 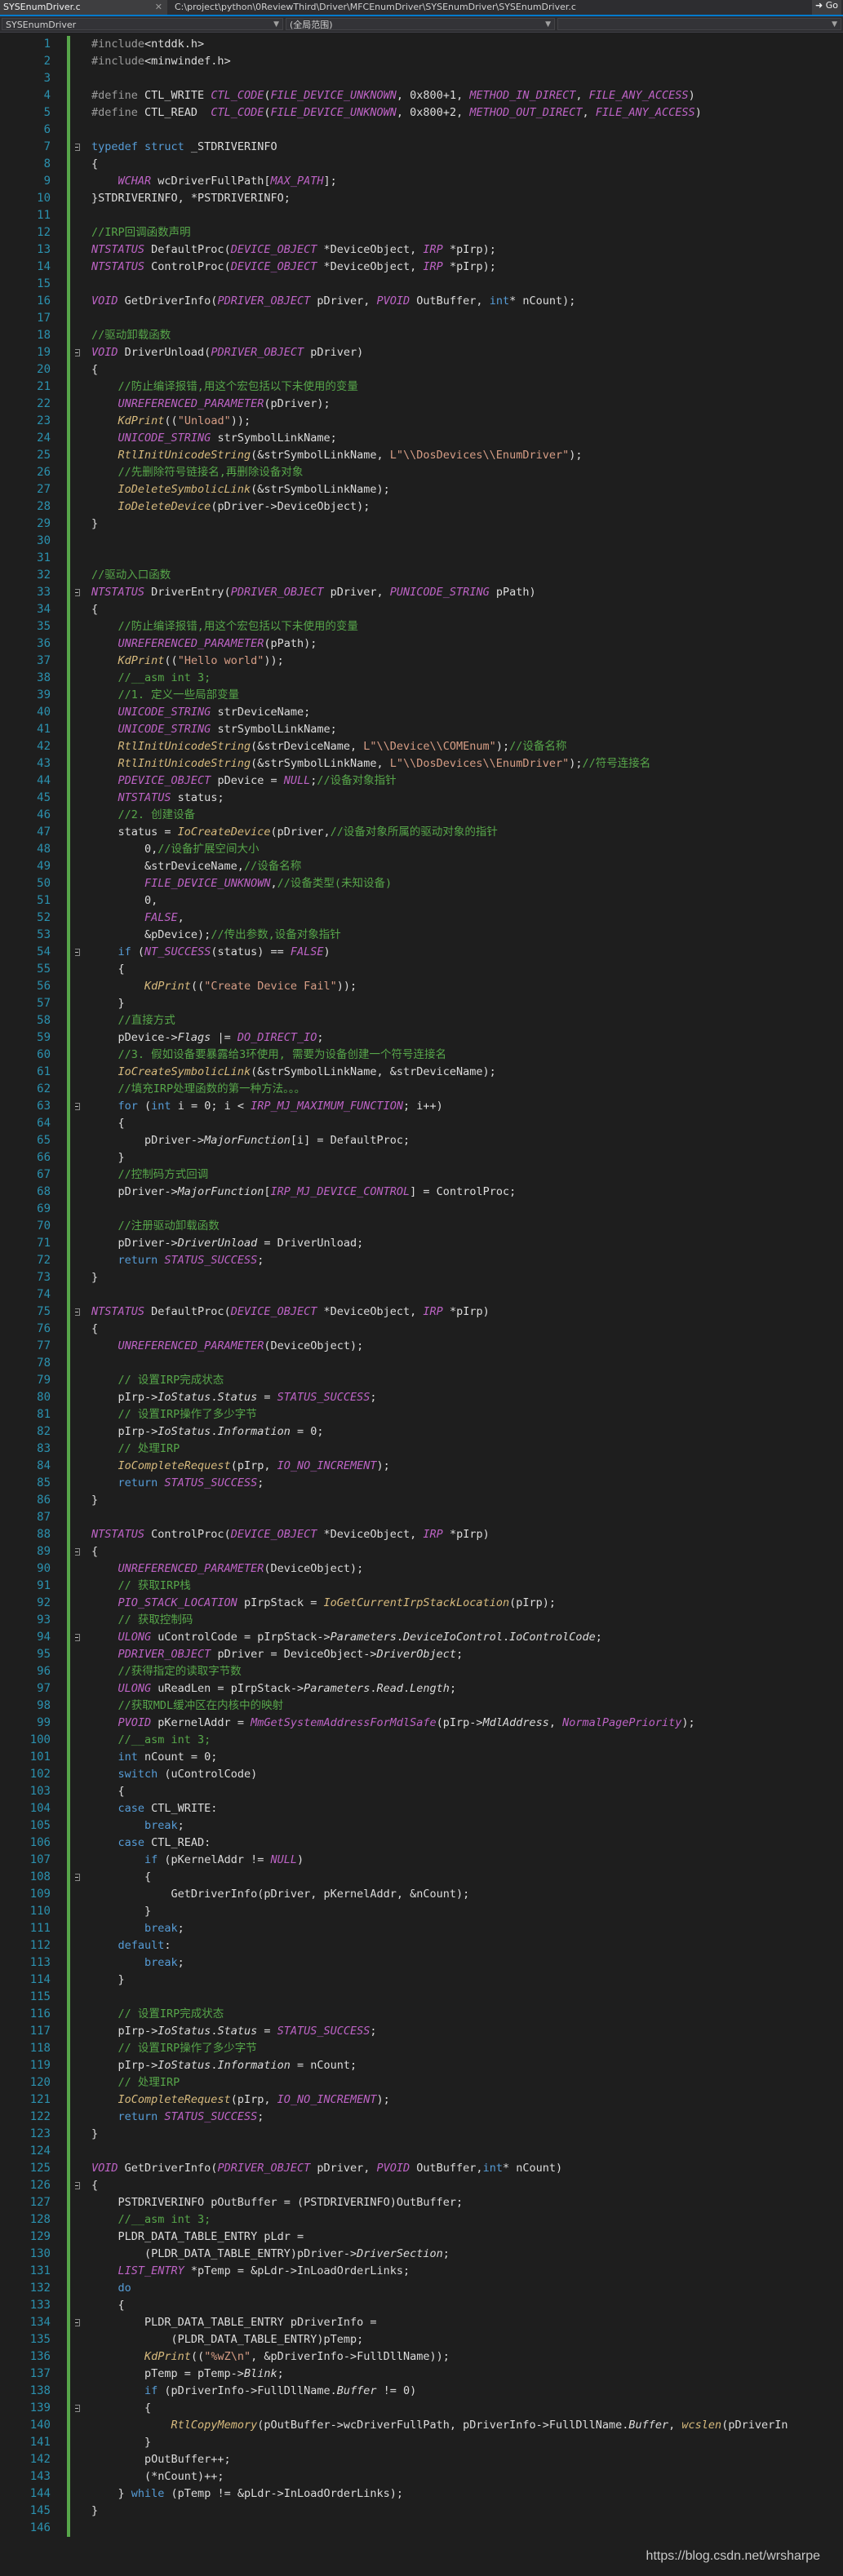 I want to click on code-line: typedef struct _STDRIVERINFO, so click(x=184, y=147).